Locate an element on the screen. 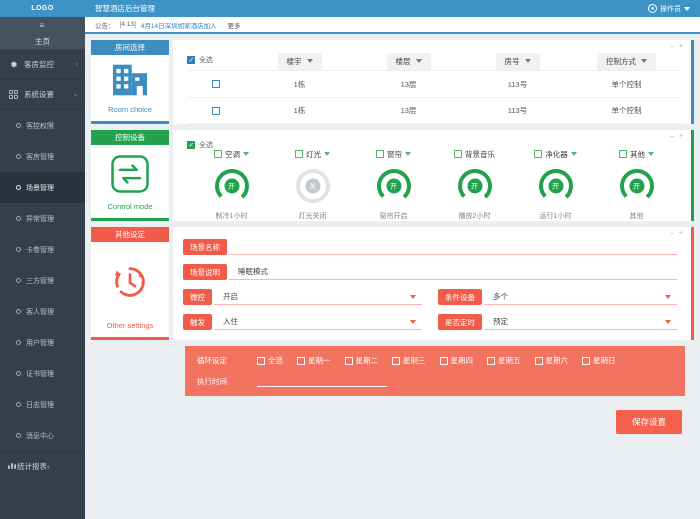 The image size is (700, 519). control-device-tab: 控制设备 is located at coordinates (130, 137).